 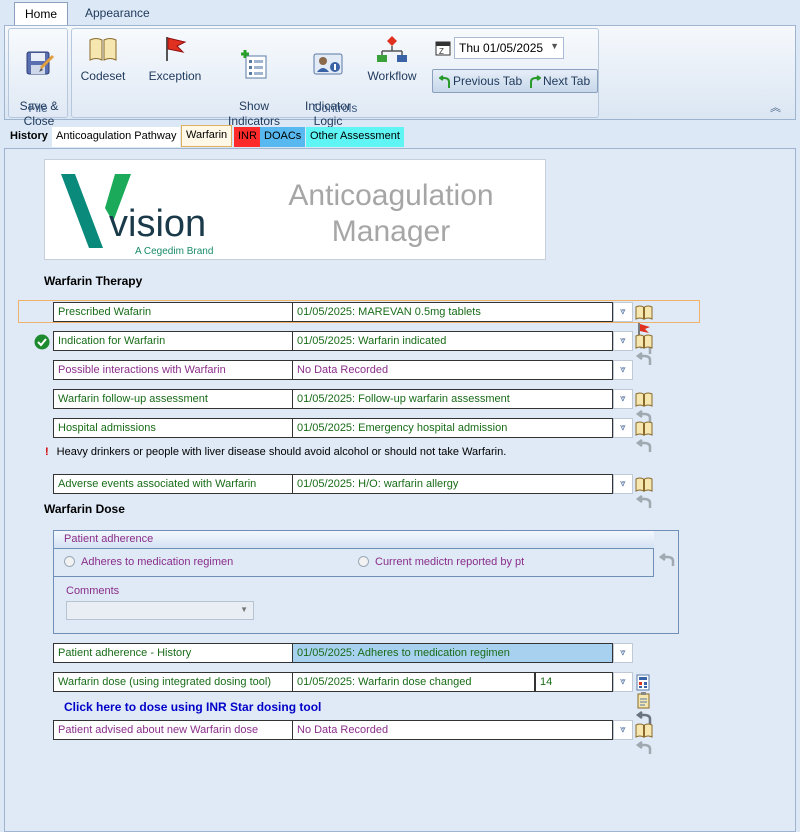 I want to click on vision-tagline: A Cegedim Brand, so click(x=174, y=251).